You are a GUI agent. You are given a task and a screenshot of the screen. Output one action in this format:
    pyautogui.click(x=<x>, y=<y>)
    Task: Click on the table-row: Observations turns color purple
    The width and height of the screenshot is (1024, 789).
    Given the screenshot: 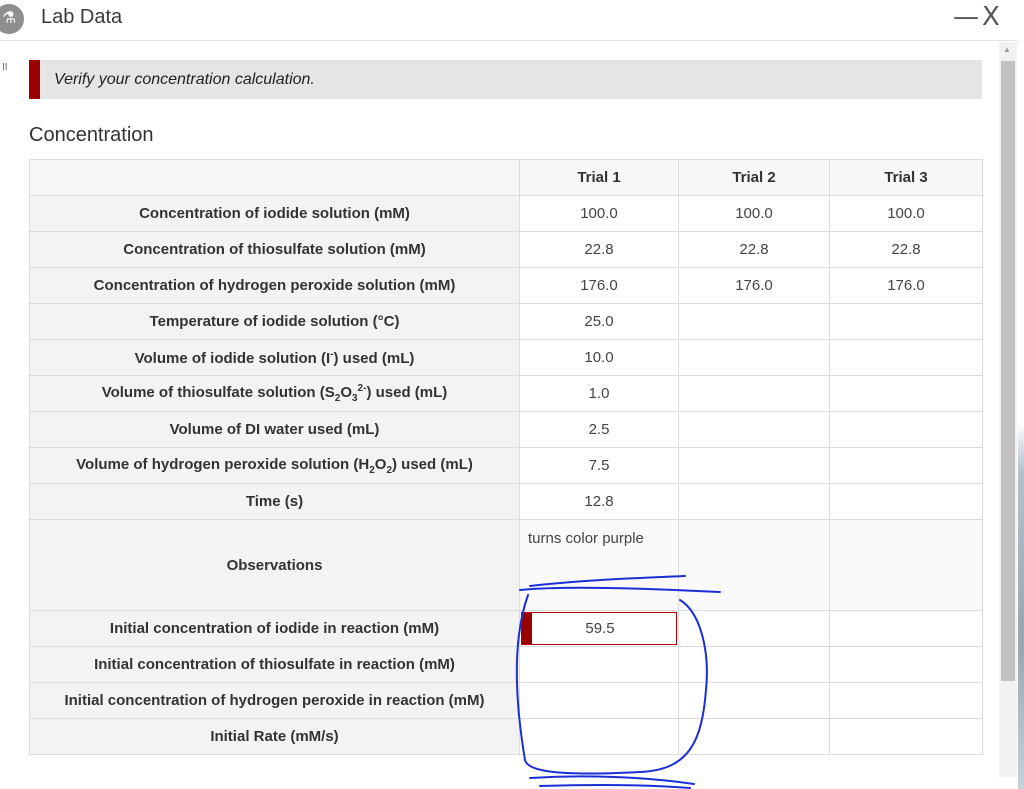 What is the action you would take?
    pyautogui.click(x=506, y=565)
    